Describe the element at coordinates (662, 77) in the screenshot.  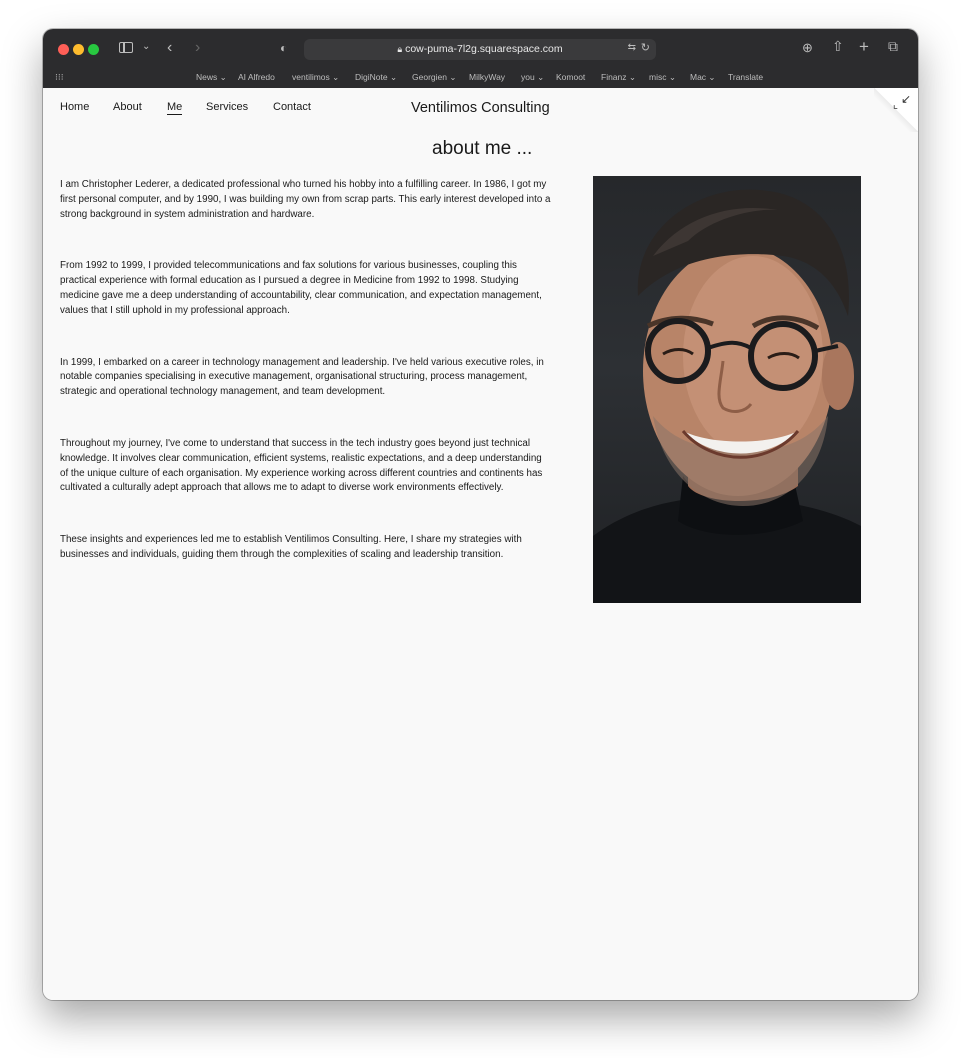
I see `bookmark-misc: misc ⌄` at that location.